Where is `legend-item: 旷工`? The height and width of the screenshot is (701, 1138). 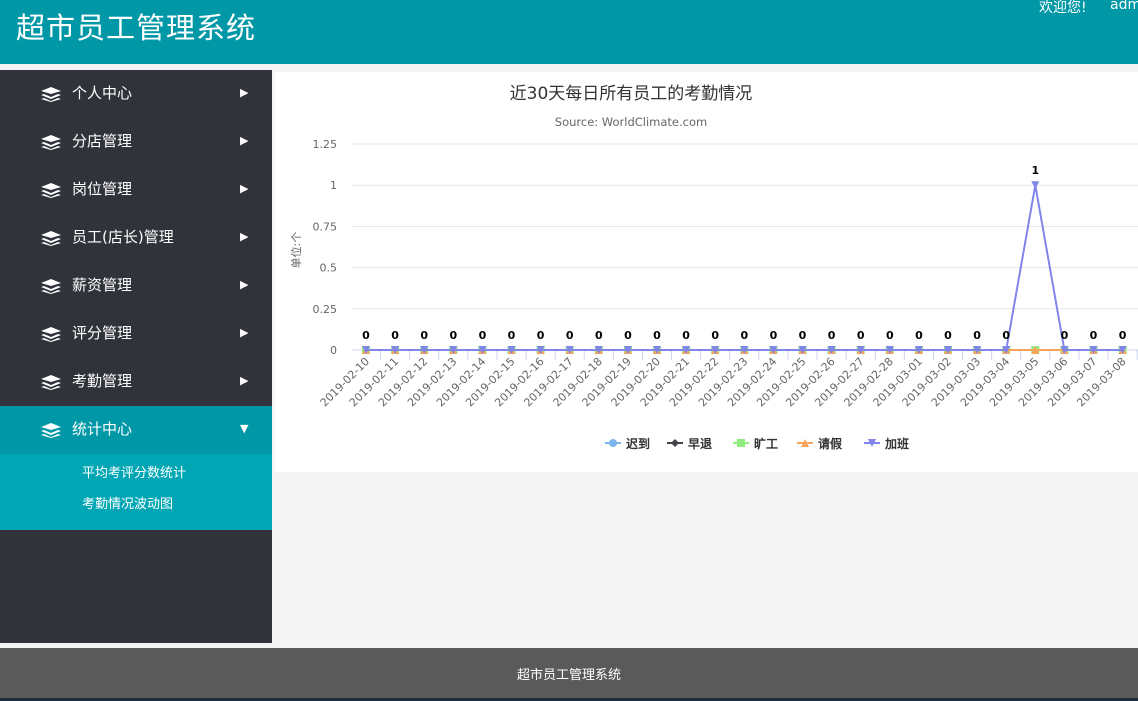 legend-item: 旷工 is located at coordinates (766, 443).